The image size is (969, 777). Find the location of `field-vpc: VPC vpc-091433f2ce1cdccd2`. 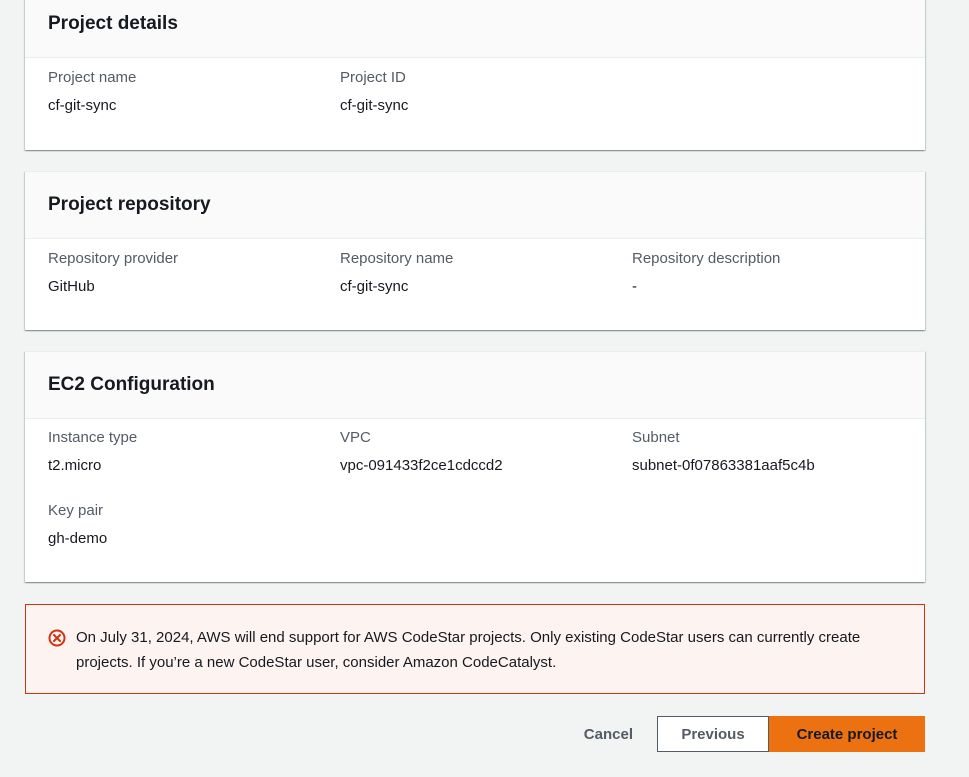

field-vpc: VPC vpc-091433f2ce1cdccd2 is located at coordinates (421, 452).